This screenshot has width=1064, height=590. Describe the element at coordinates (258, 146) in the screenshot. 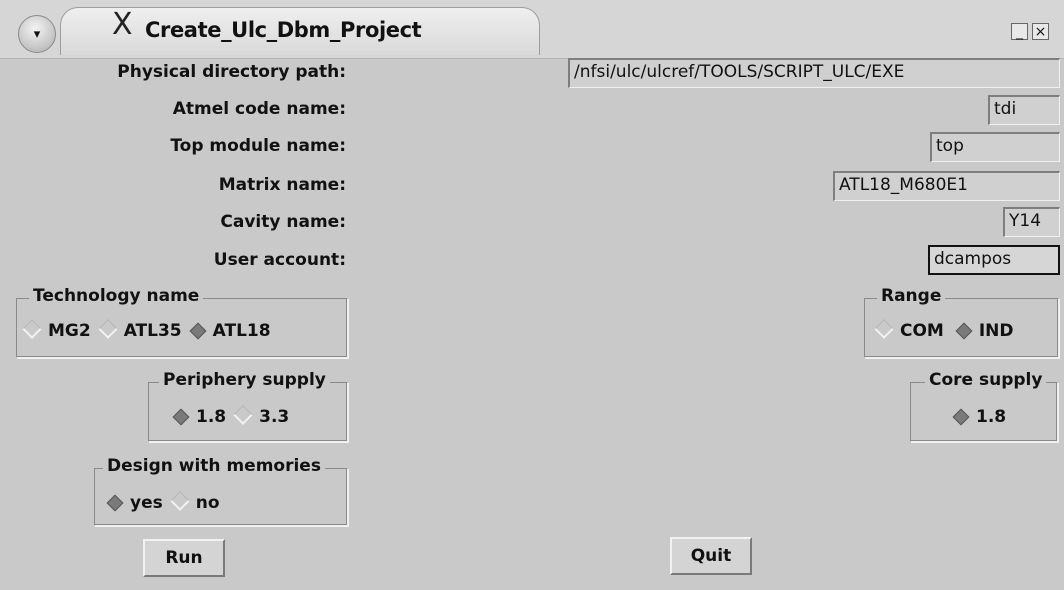

I see `top-module-name-label: Top module name:` at that location.